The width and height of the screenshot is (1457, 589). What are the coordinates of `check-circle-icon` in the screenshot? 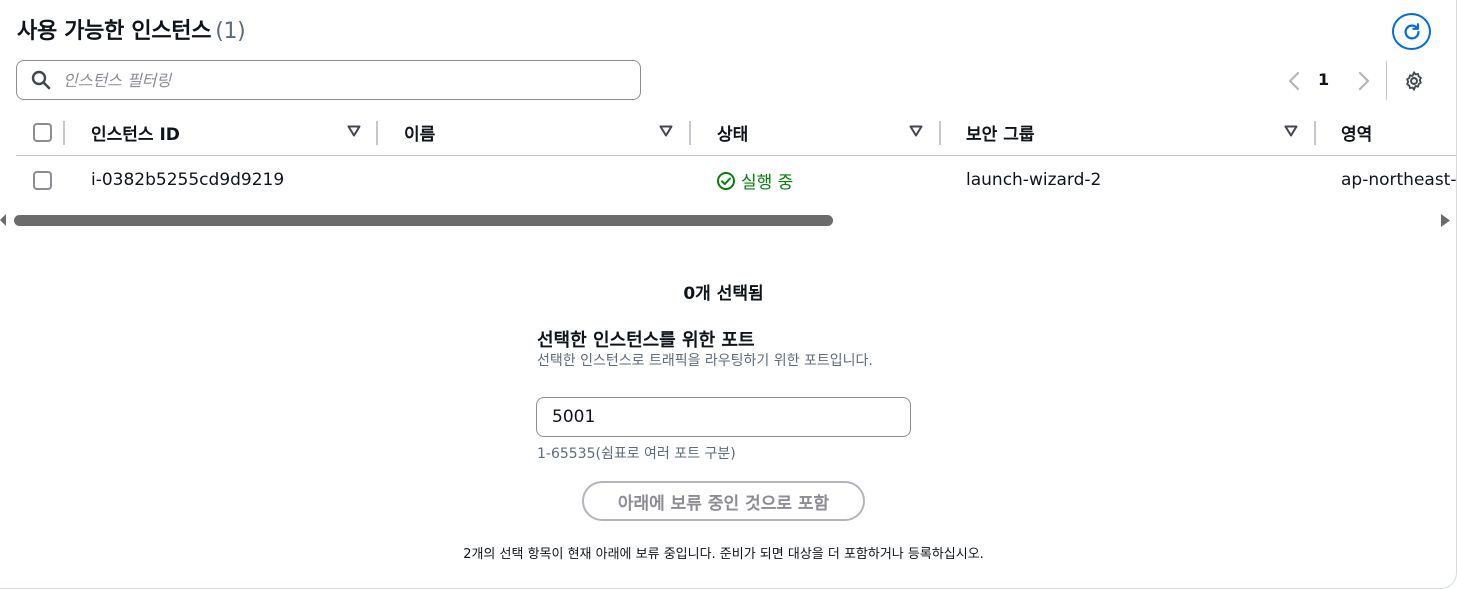 It's located at (726, 180).